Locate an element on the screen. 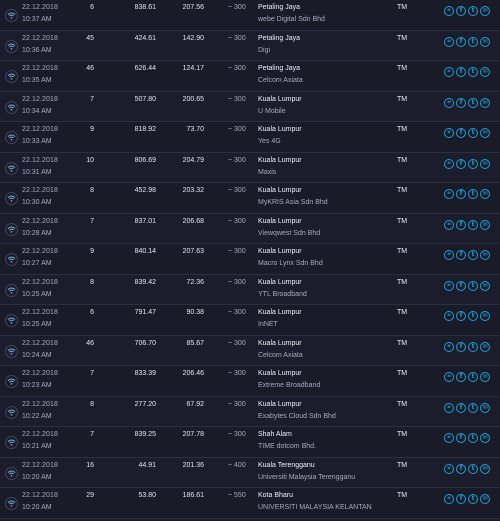 This screenshot has height=521, width=500. wifi-icon is located at coordinates (11, 198).